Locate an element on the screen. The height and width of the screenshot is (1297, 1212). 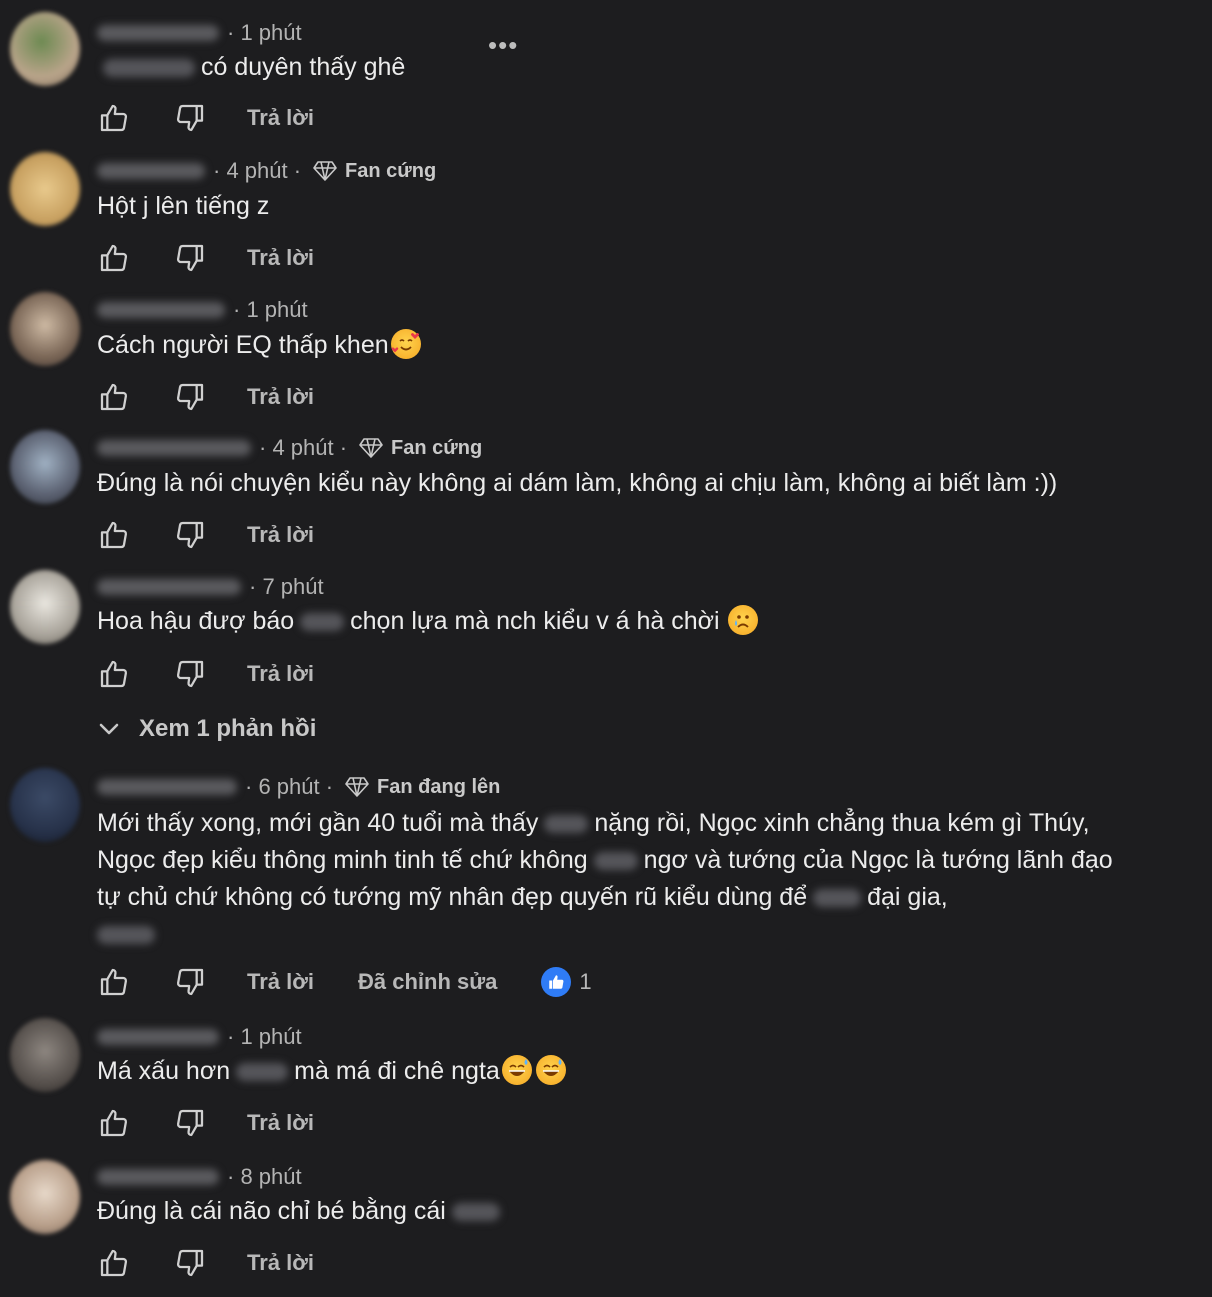
comment-actions: Trả lời Đã chỉnh sửa 1 is located at coordinates (344, 982).